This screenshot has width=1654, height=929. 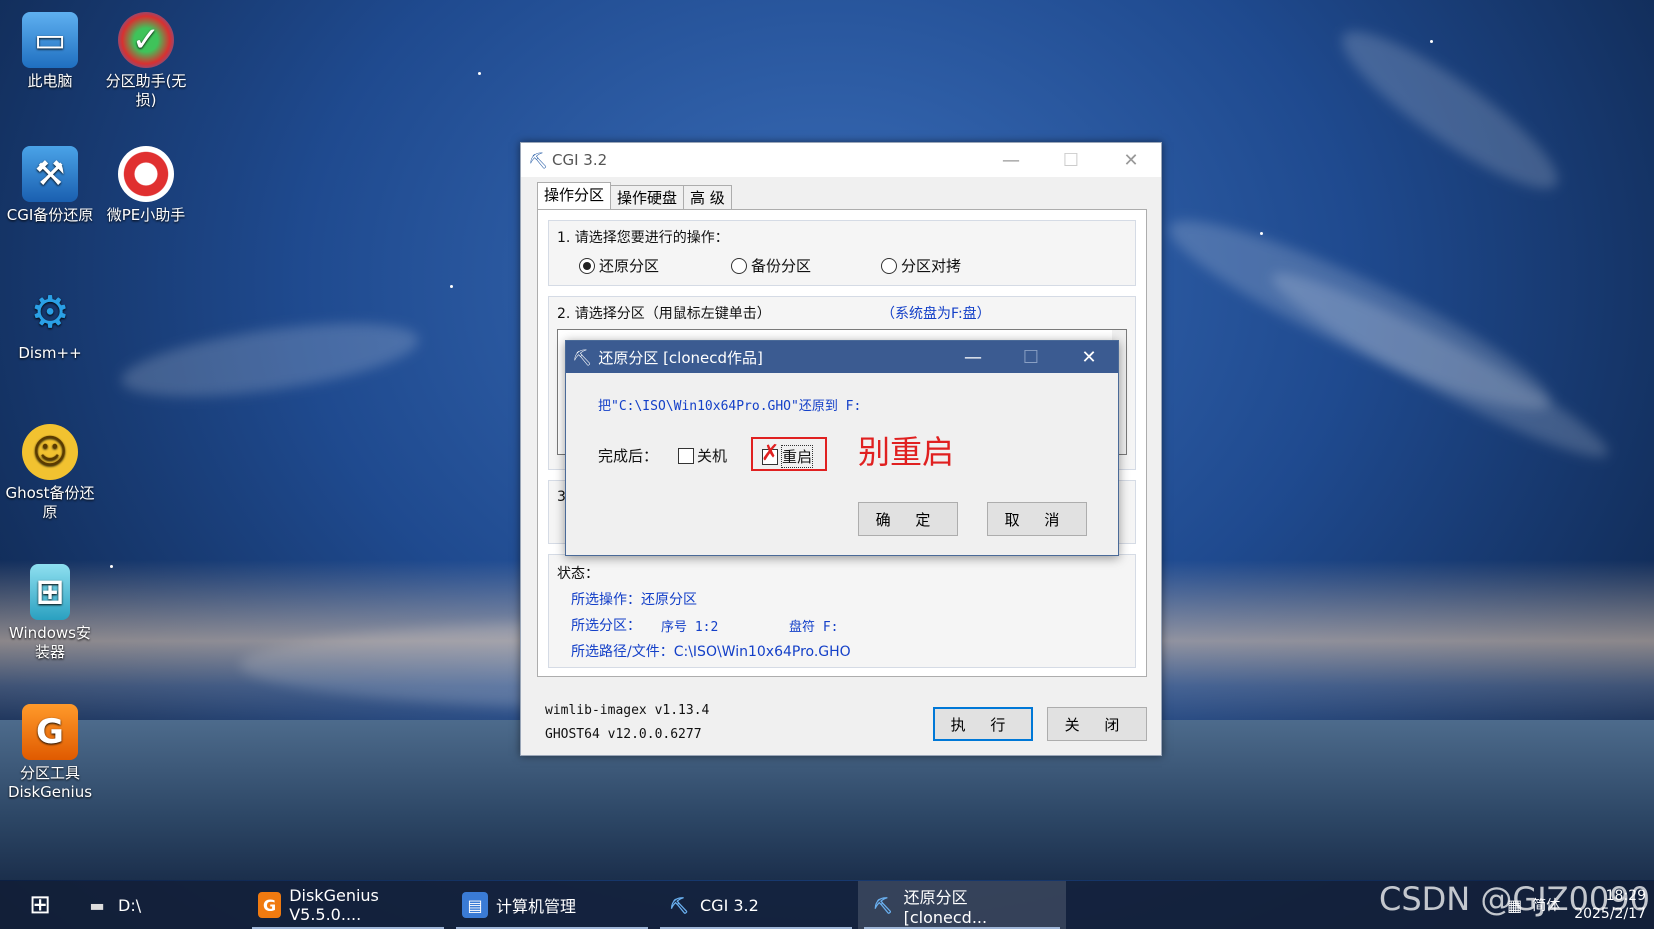 I want to click on annotation-dont-restart: 别重启, so click(x=906, y=452).